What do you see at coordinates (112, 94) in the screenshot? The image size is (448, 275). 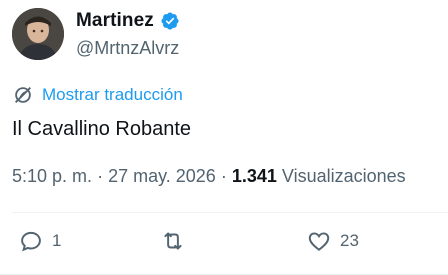 I see `show-translation-label: Mostrar traducción` at bounding box center [112, 94].